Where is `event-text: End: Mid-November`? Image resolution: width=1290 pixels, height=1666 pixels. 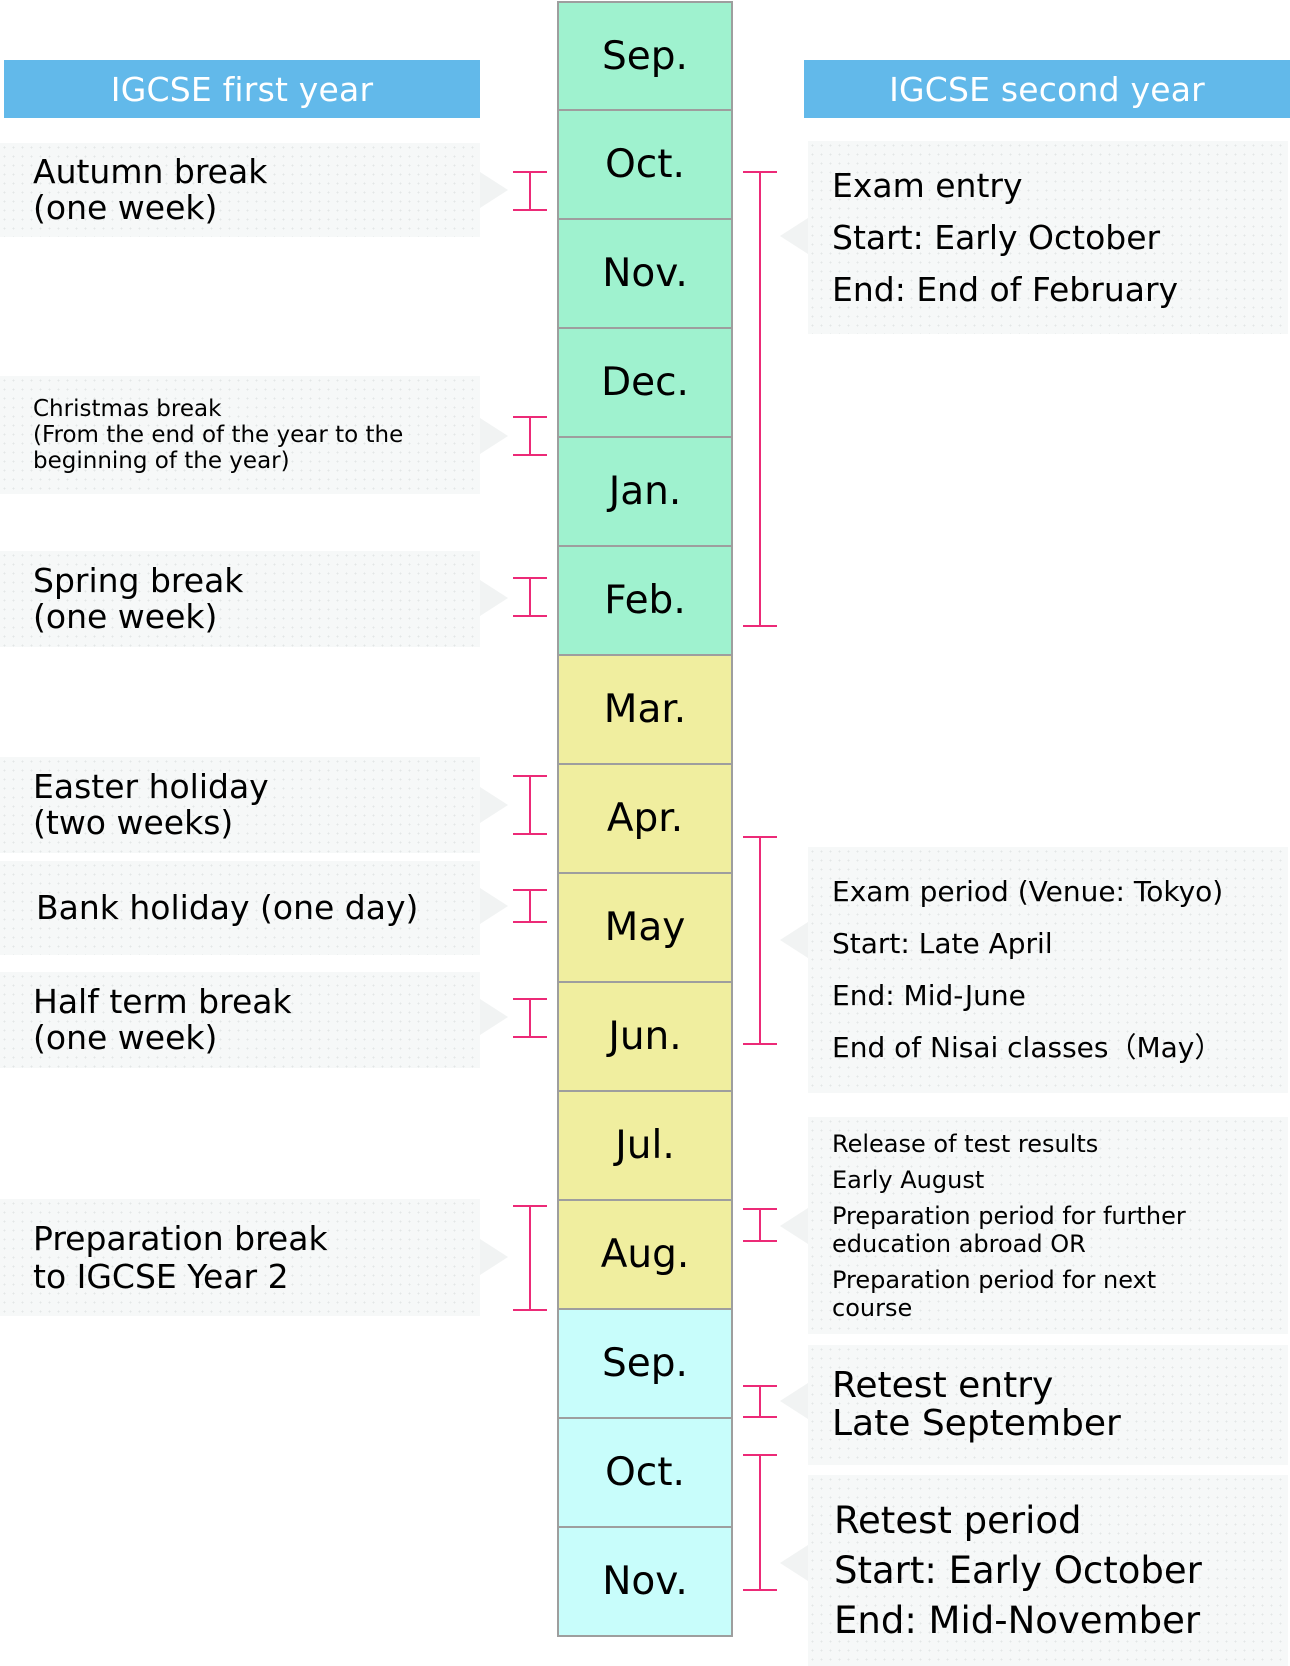 event-text: End: Mid-November is located at coordinates (1017, 1620).